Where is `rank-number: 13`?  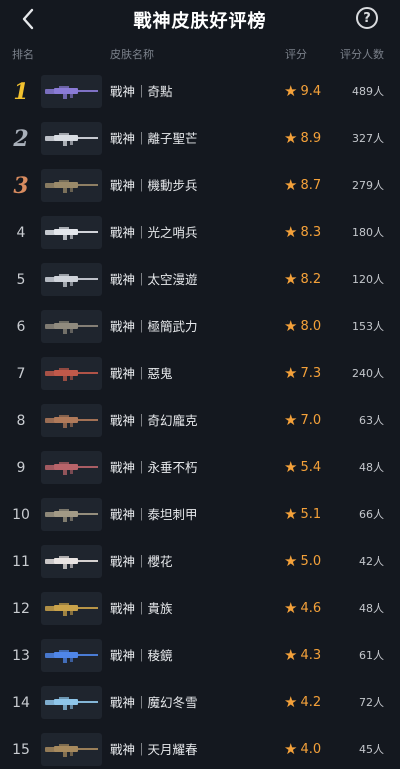
rank-number: 13 is located at coordinates (21, 655).